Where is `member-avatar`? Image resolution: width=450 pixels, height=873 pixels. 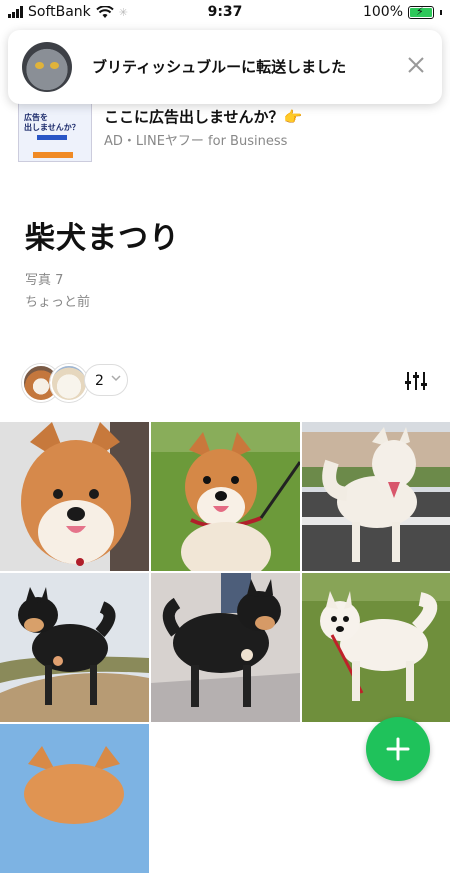 member-avatar is located at coordinates (69, 383).